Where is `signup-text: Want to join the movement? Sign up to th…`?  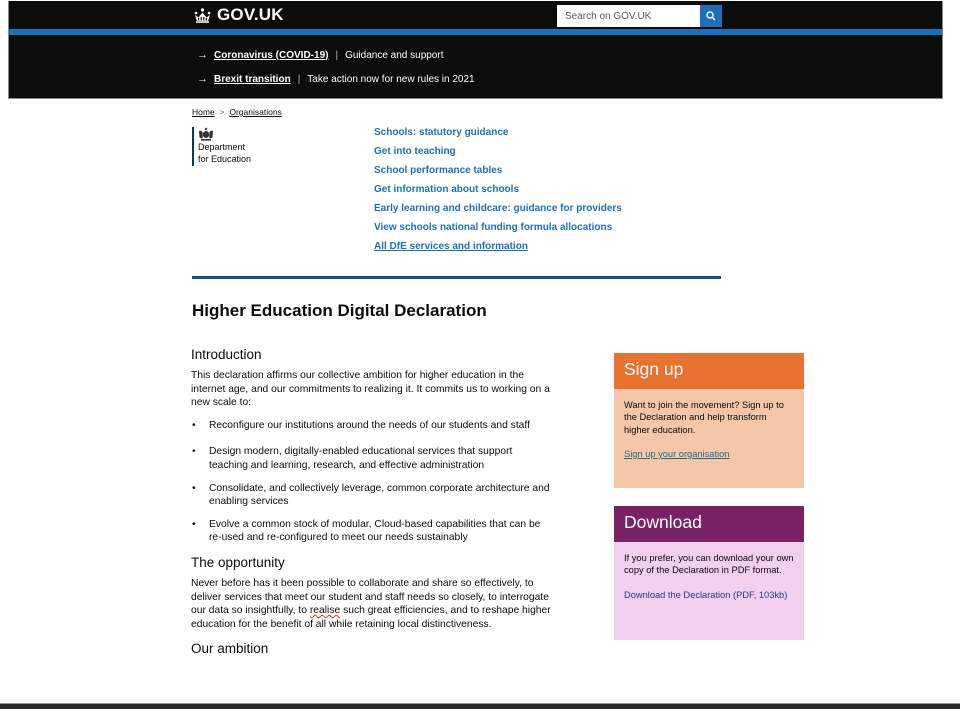
signup-text: Want to join the movement? Sign up to th… is located at coordinates (704, 417).